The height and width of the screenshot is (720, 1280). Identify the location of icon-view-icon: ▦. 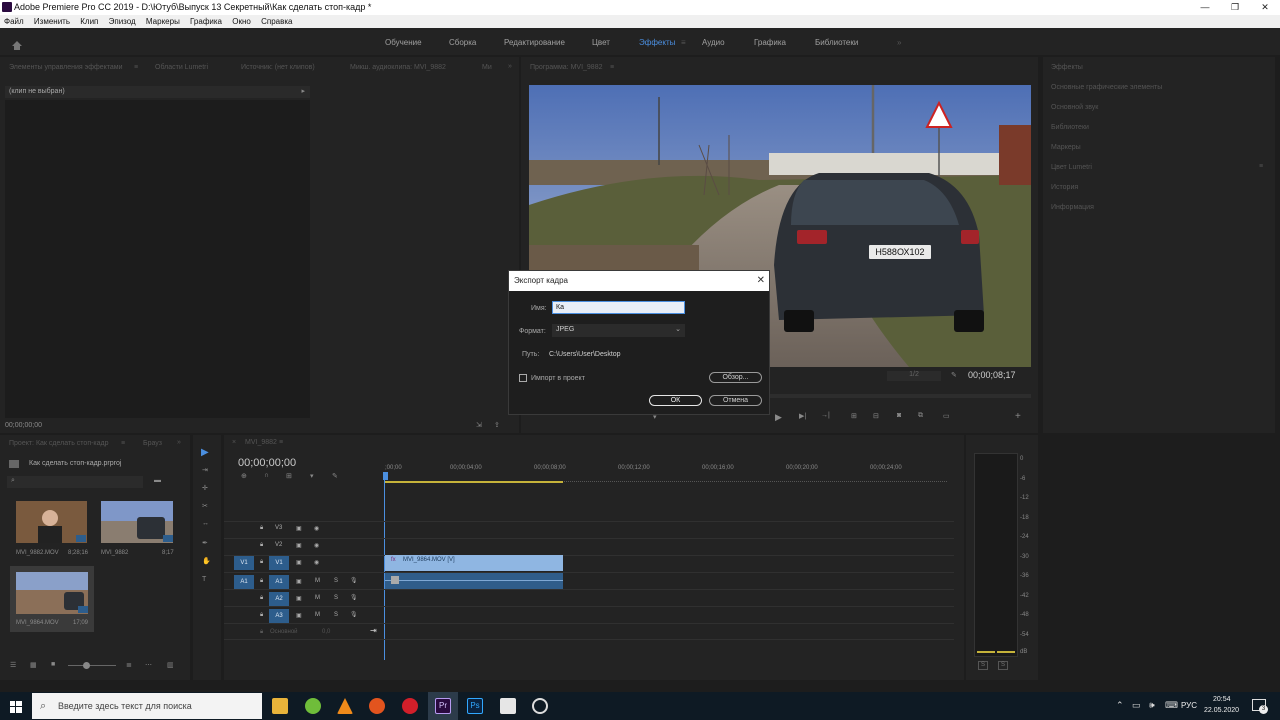
(33, 665).